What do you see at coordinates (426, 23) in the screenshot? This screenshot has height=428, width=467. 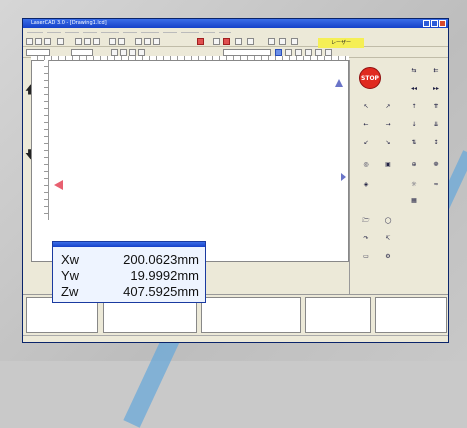 I see `minimize-button` at bounding box center [426, 23].